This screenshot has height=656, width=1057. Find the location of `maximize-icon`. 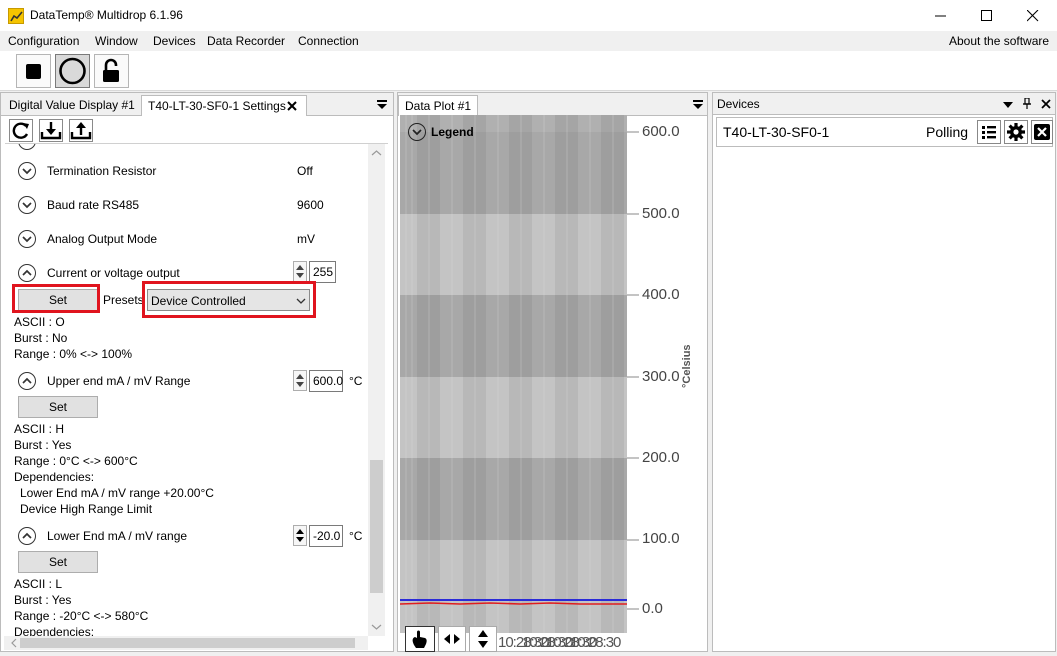

maximize-icon is located at coordinates (986, 15).